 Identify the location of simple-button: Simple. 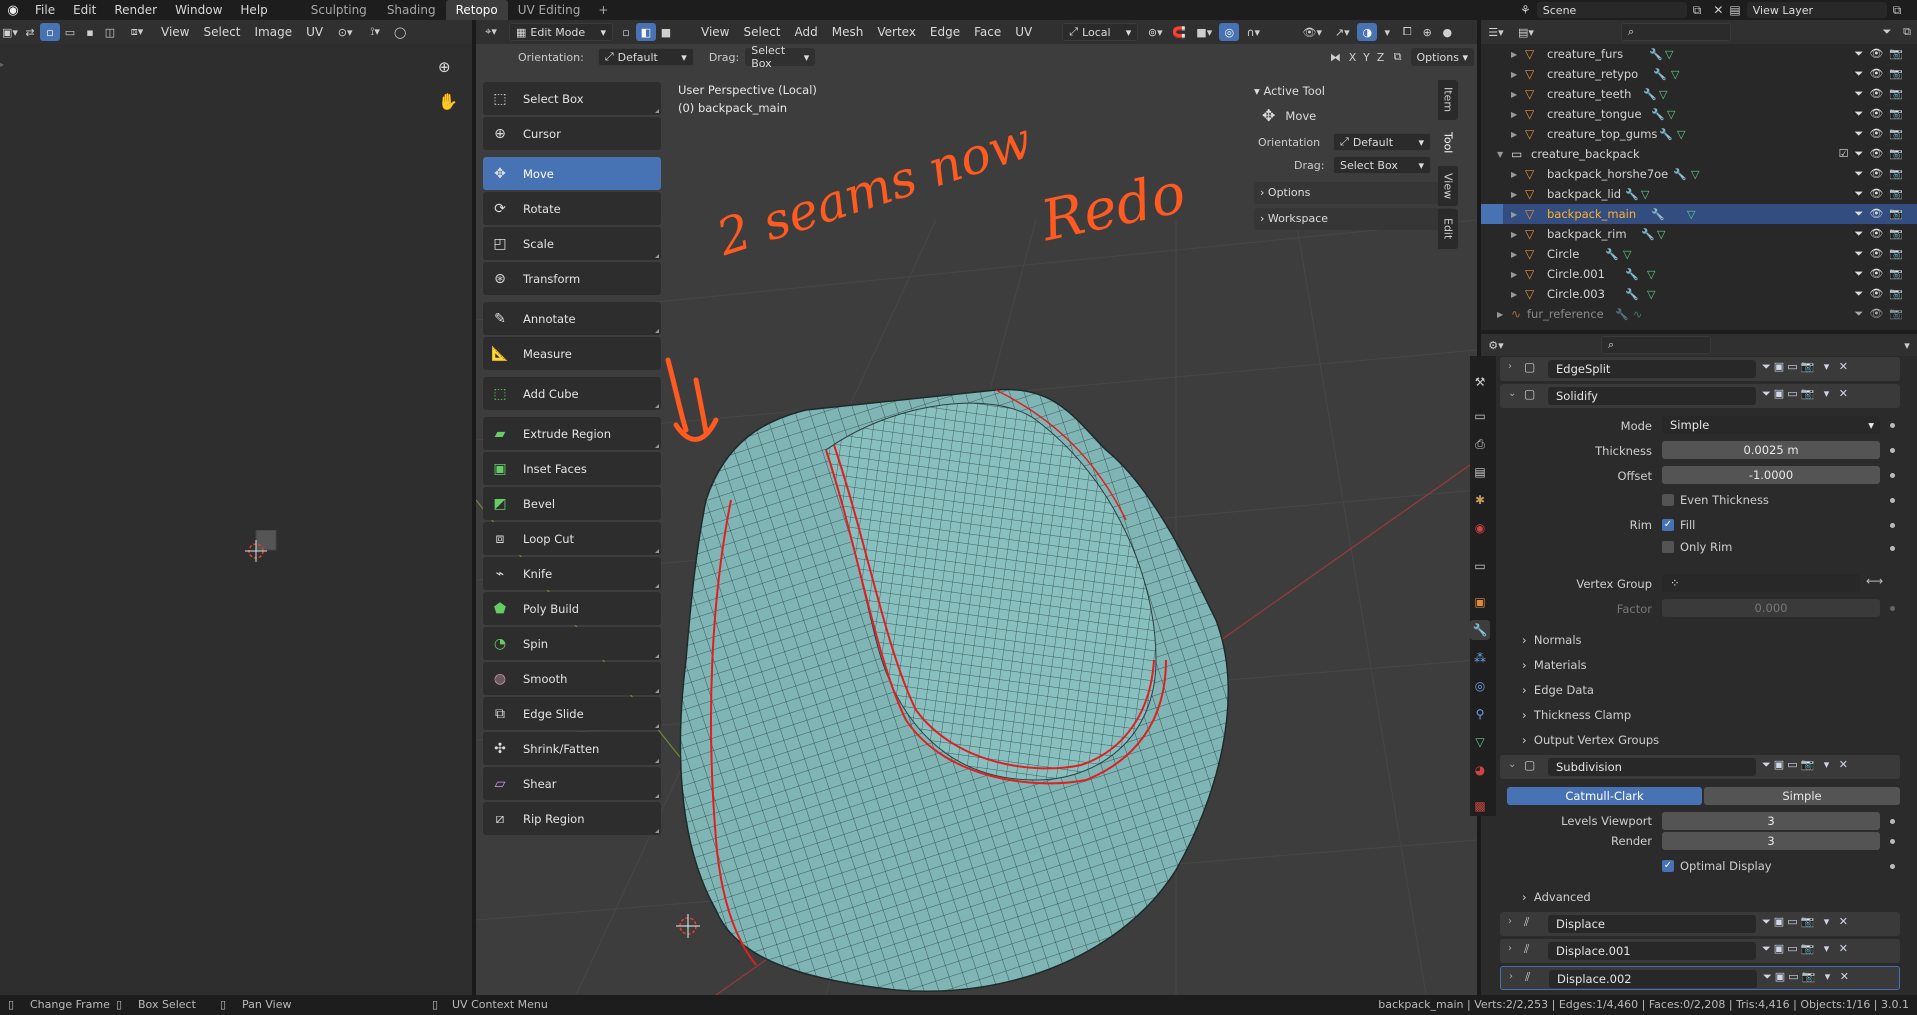
(1802, 796).